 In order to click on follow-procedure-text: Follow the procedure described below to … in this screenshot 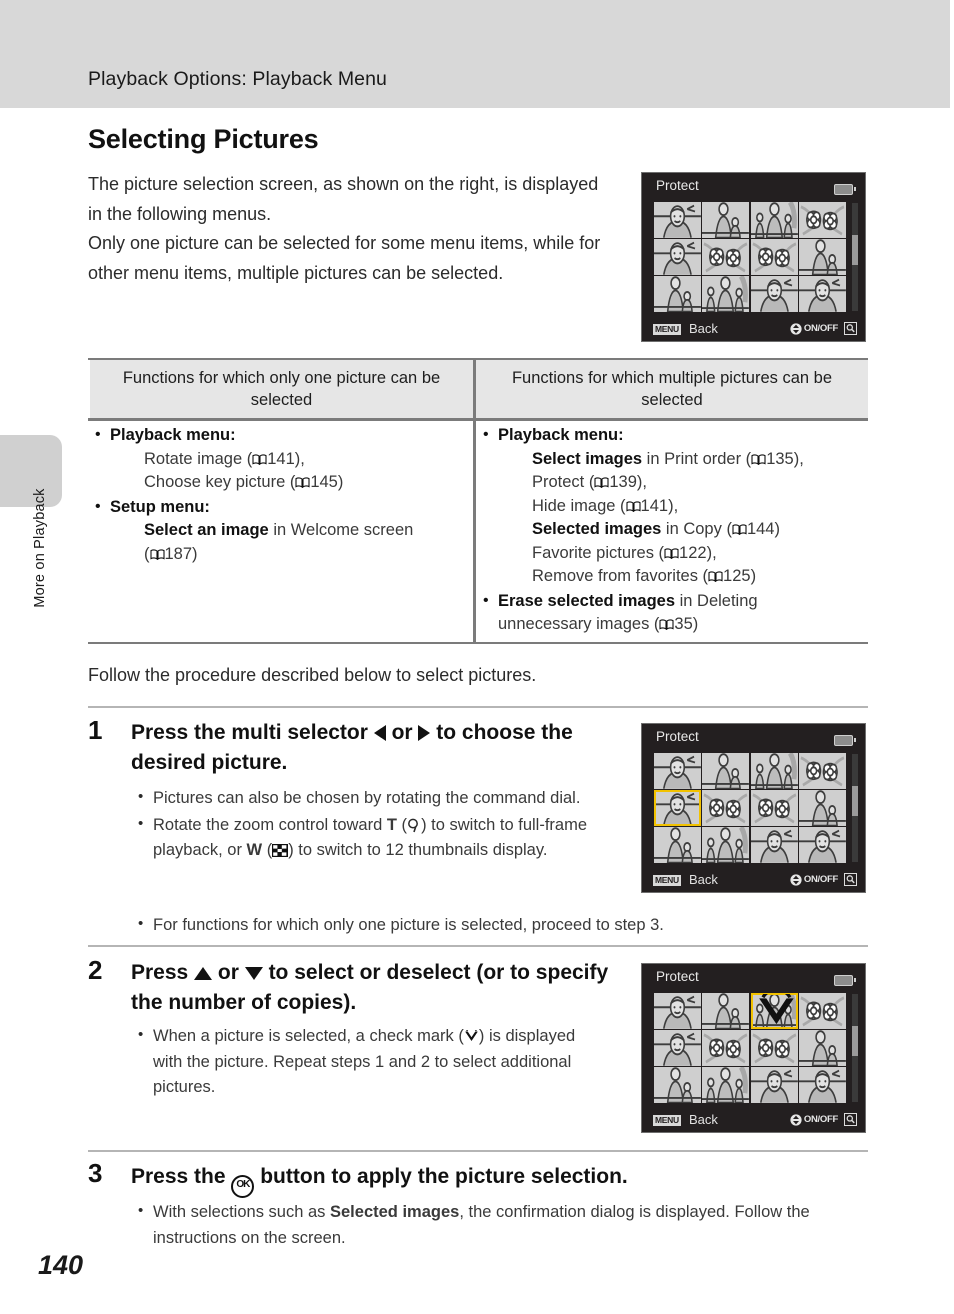, I will do `click(312, 675)`.